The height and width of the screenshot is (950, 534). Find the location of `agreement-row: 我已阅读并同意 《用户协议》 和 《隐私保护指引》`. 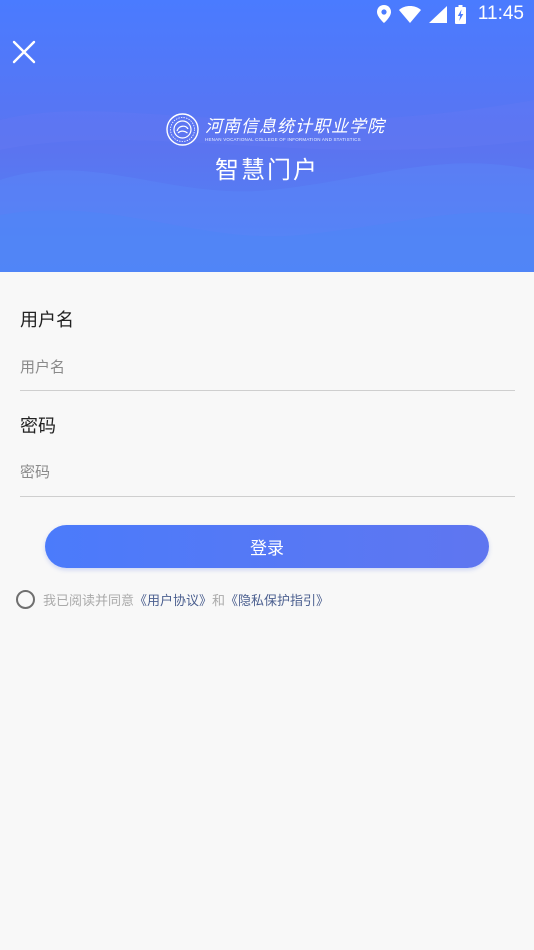

agreement-row: 我已阅读并同意 《用户协议》 和 《隐私保护指引》 is located at coordinates (172, 599).